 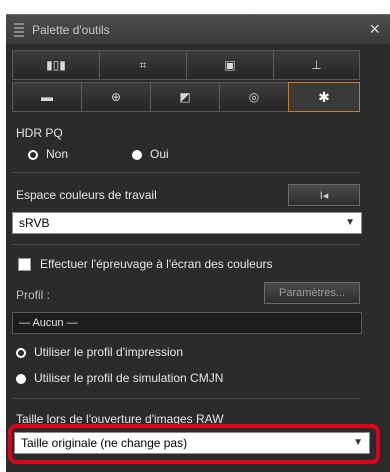 I want to click on adjust-icon: ◩, so click(x=185, y=97).